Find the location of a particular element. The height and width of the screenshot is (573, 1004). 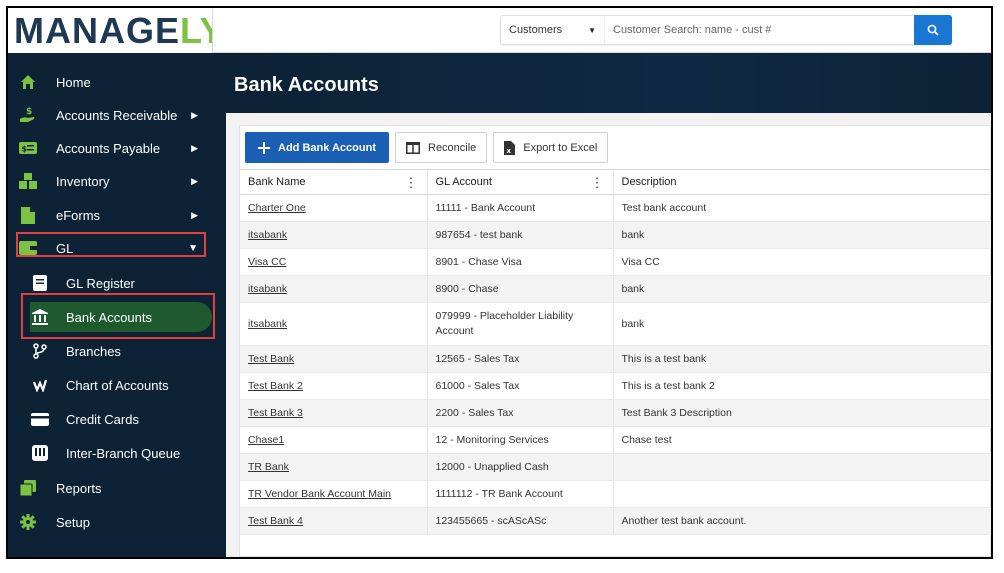

sidebar-item-setup: Setup is located at coordinates (114, 522).